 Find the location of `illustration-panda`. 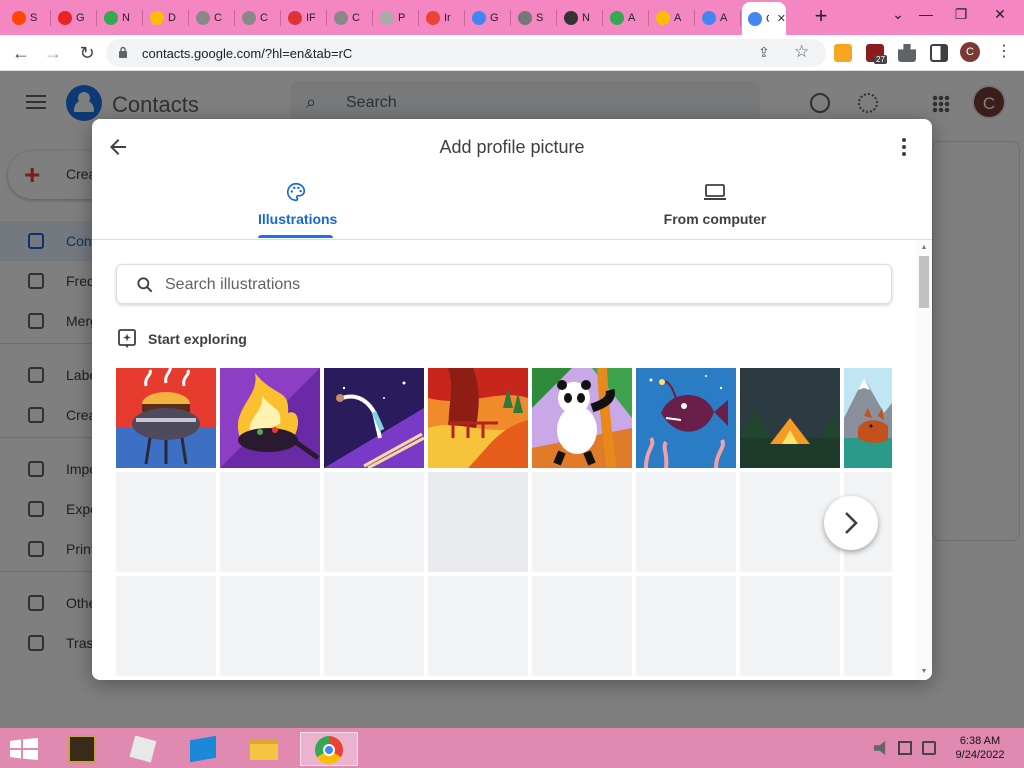

illustration-panda is located at coordinates (582, 418).